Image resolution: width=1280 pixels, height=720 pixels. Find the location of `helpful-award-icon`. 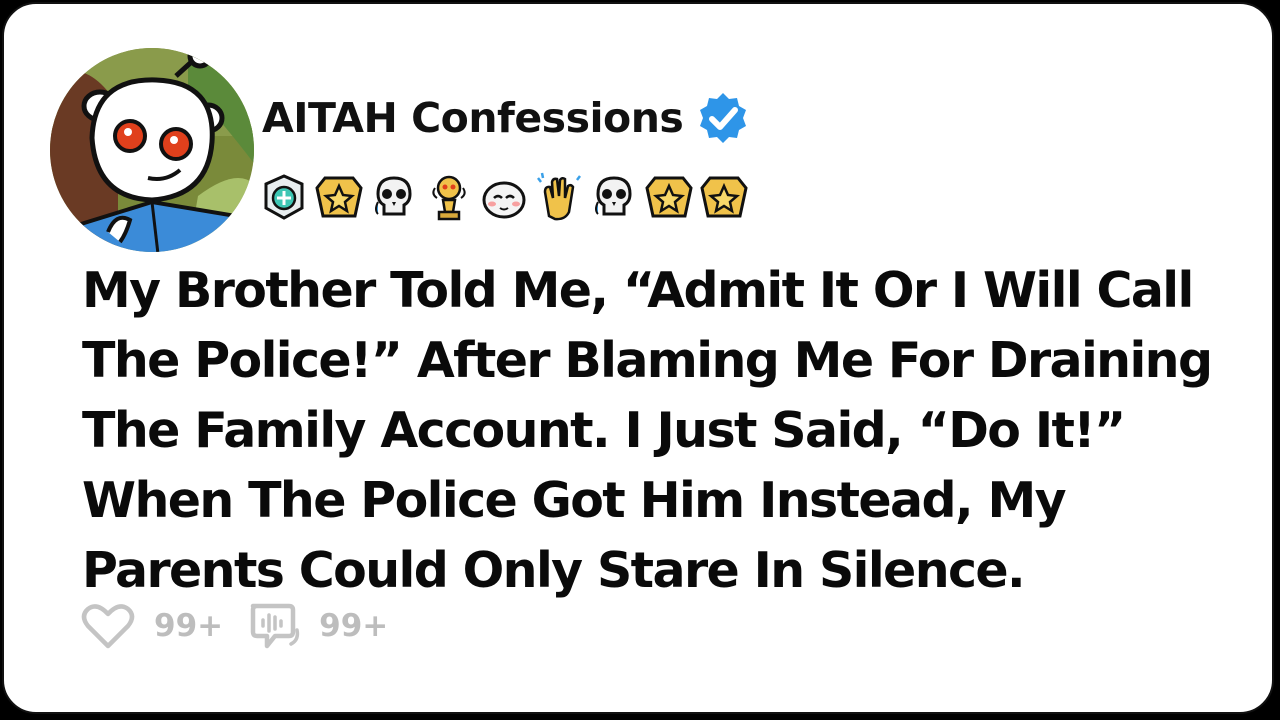

helpful-award-icon is located at coordinates (284, 198).